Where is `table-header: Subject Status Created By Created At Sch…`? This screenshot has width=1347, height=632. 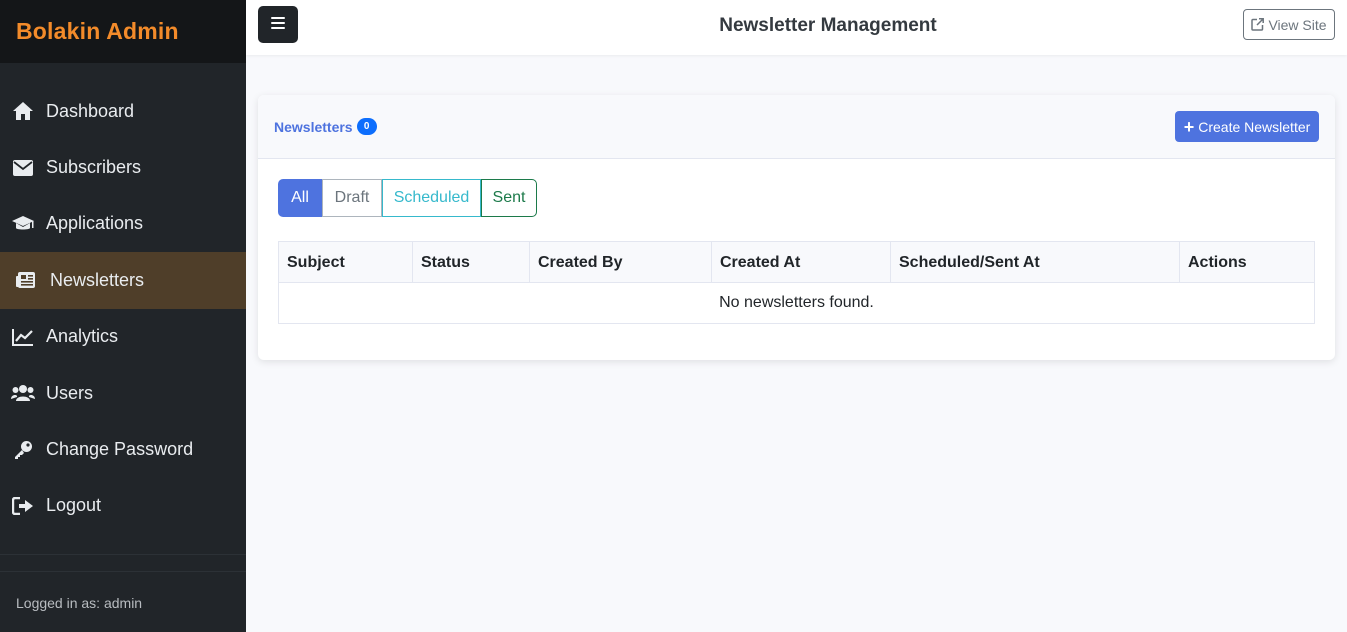 table-header: Subject Status Created By Created At Sch… is located at coordinates (796, 262).